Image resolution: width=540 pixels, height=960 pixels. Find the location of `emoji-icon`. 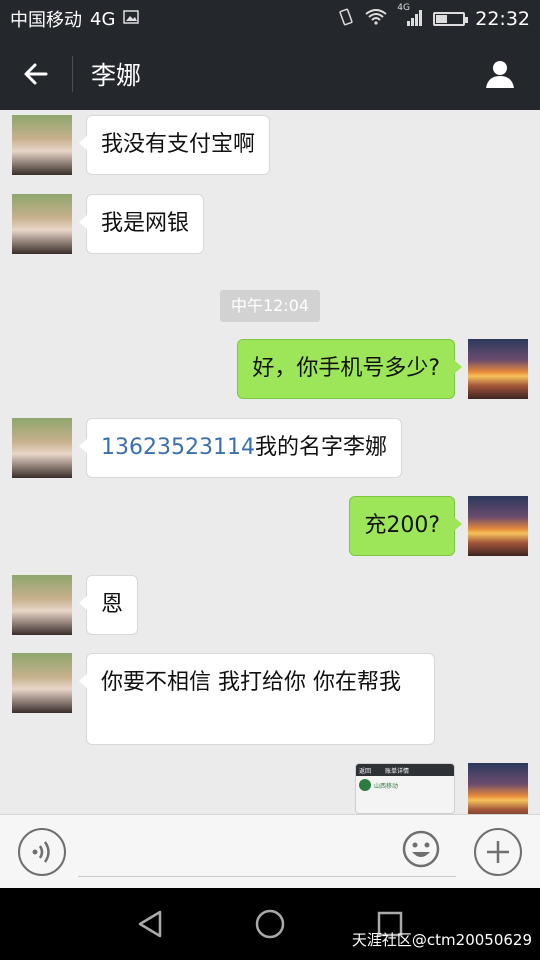

emoji-icon is located at coordinates (421, 849).